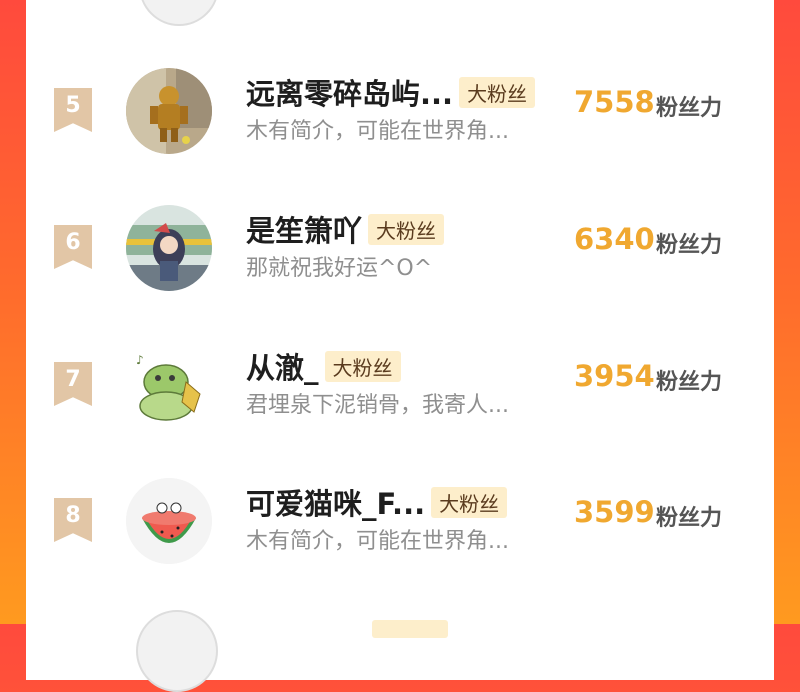 The image size is (800, 692). What do you see at coordinates (614, 512) in the screenshot?
I see `fan-power-score: 3599` at bounding box center [614, 512].